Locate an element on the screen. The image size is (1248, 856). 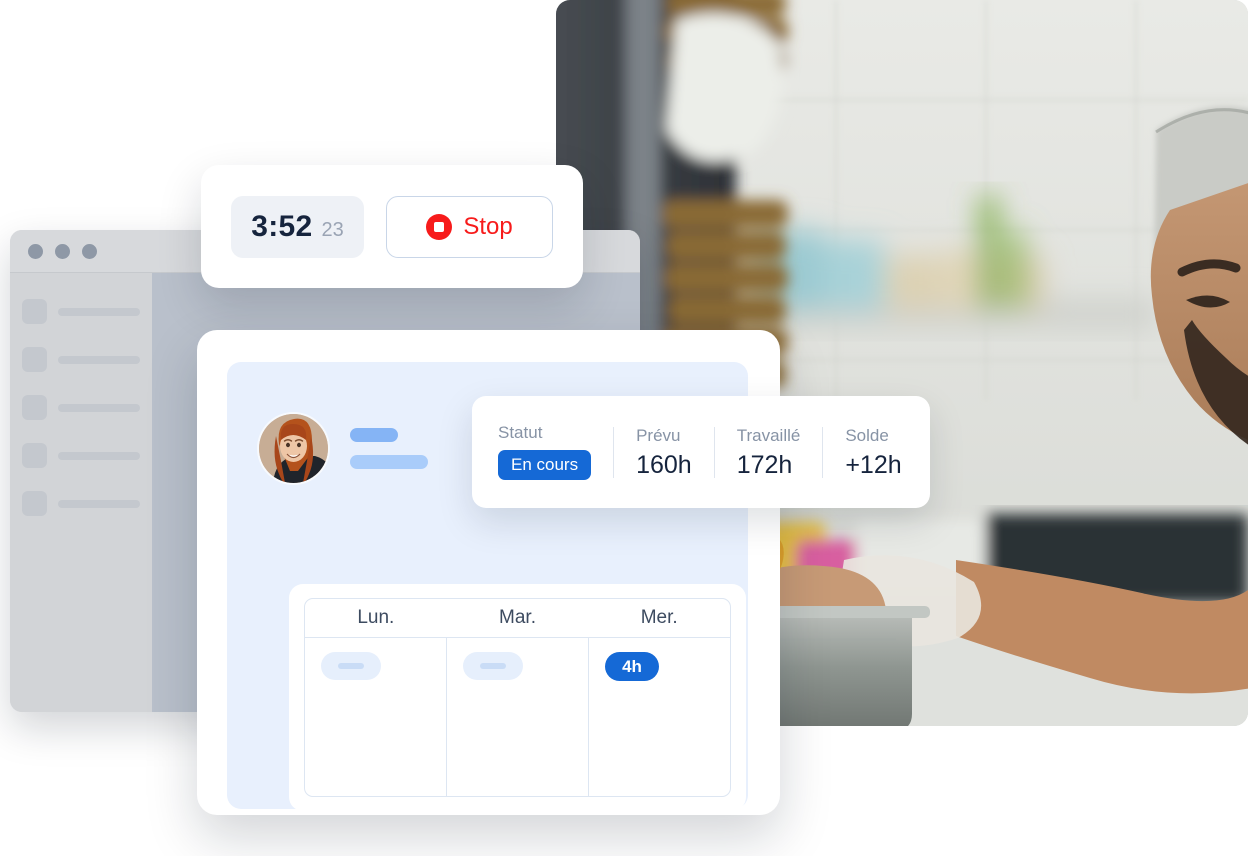
schedule-cell-lun is located at coordinates (375, 717).